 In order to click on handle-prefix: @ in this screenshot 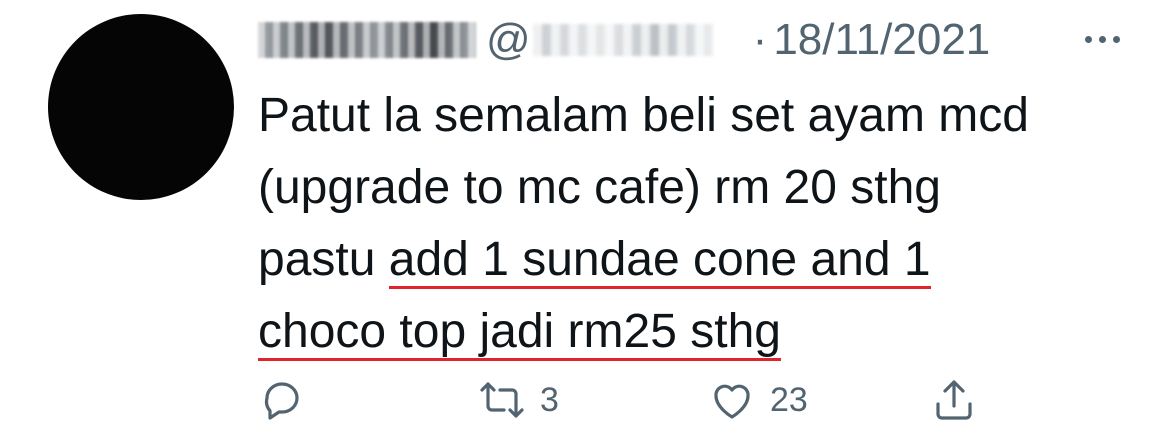, I will do `click(508, 40)`.